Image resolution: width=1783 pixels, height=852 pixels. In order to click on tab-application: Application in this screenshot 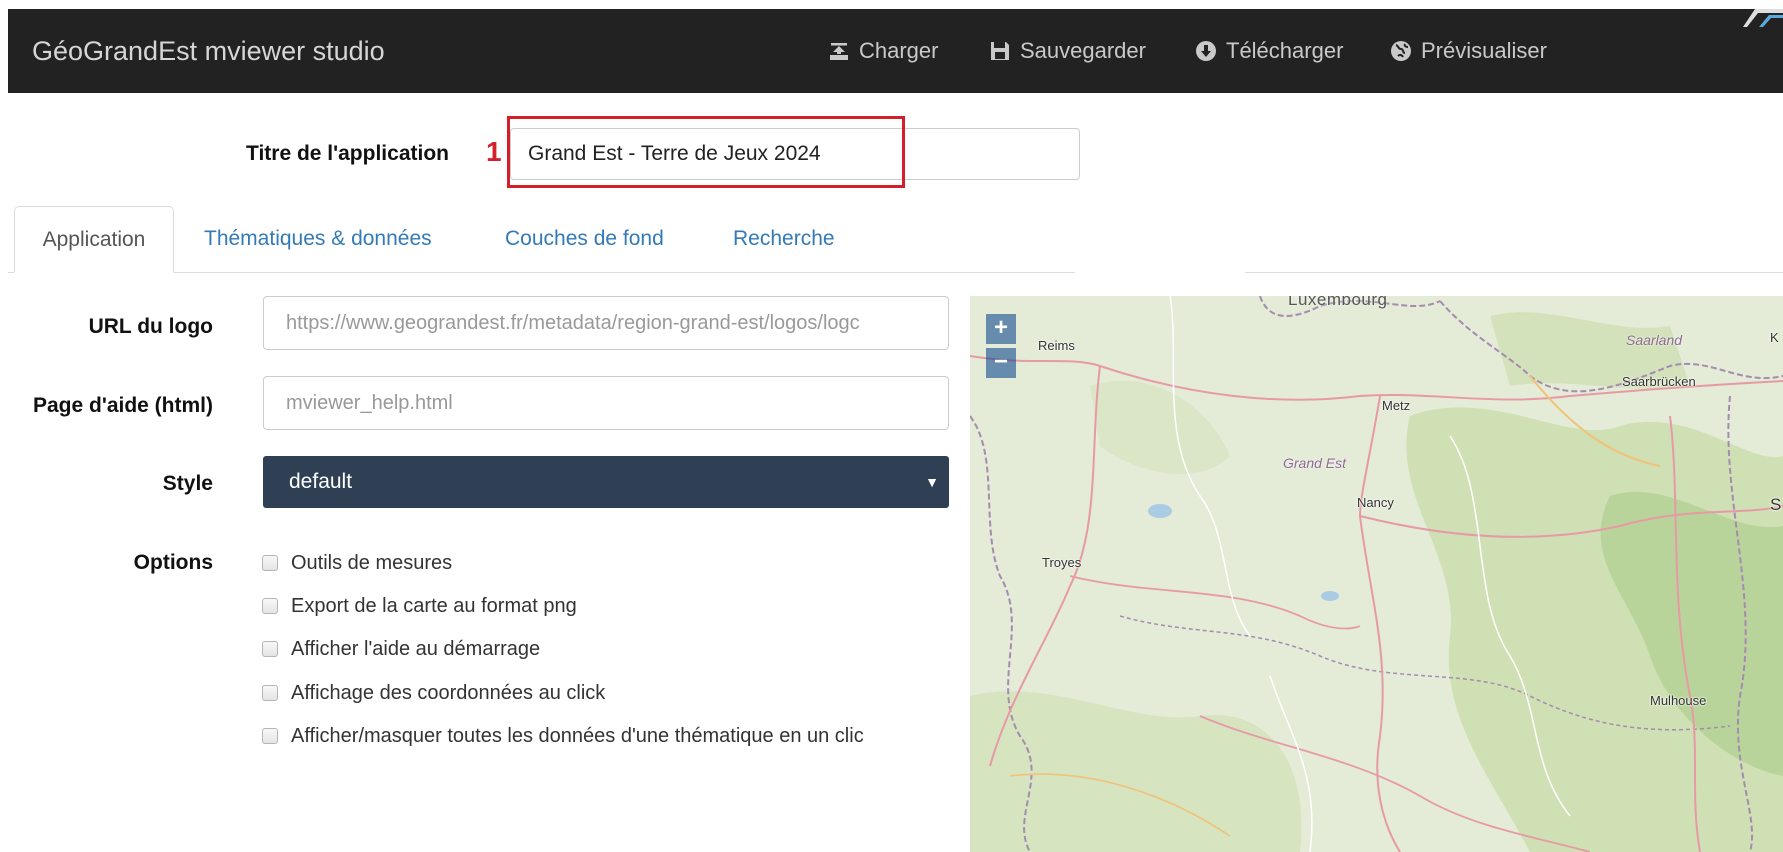, I will do `click(94, 239)`.